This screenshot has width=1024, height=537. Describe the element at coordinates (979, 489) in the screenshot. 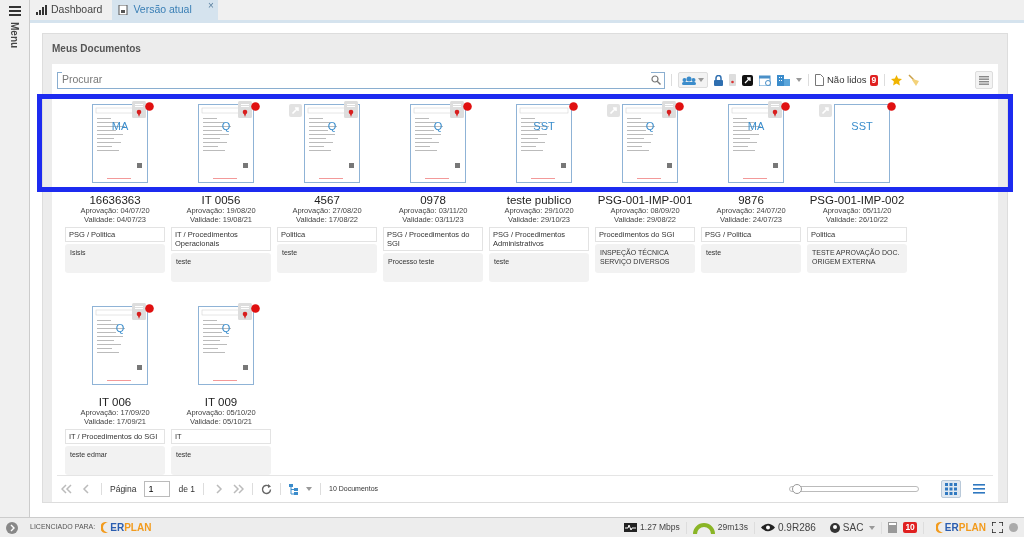

I see `list-icon` at that location.